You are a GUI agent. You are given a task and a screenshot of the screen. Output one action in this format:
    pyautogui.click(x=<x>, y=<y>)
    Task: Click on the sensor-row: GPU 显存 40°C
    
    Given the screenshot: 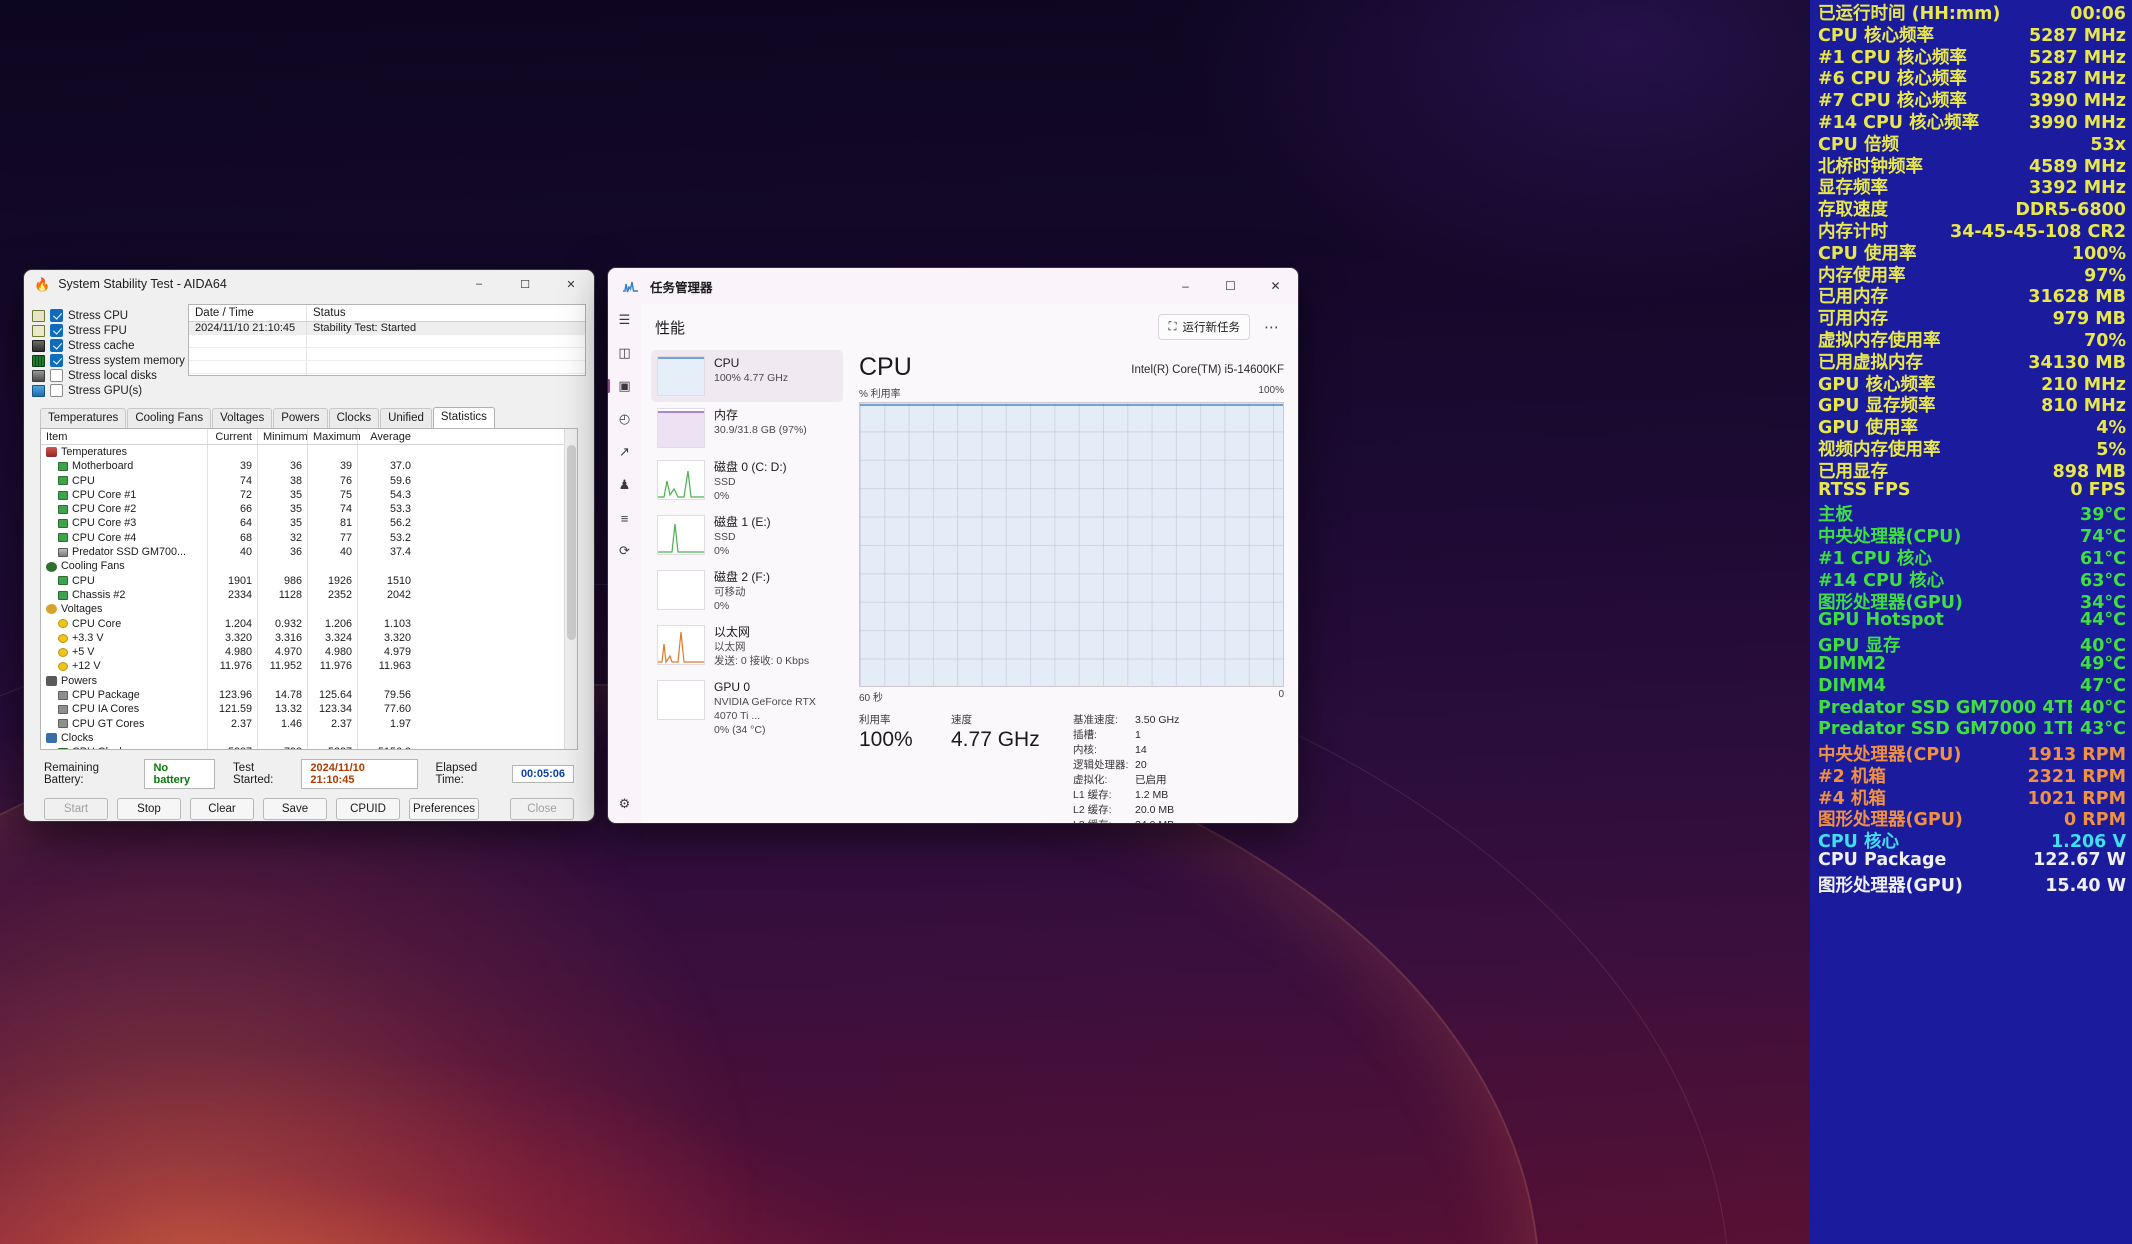 What is the action you would take?
    pyautogui.click(x=1972, y=644)
    